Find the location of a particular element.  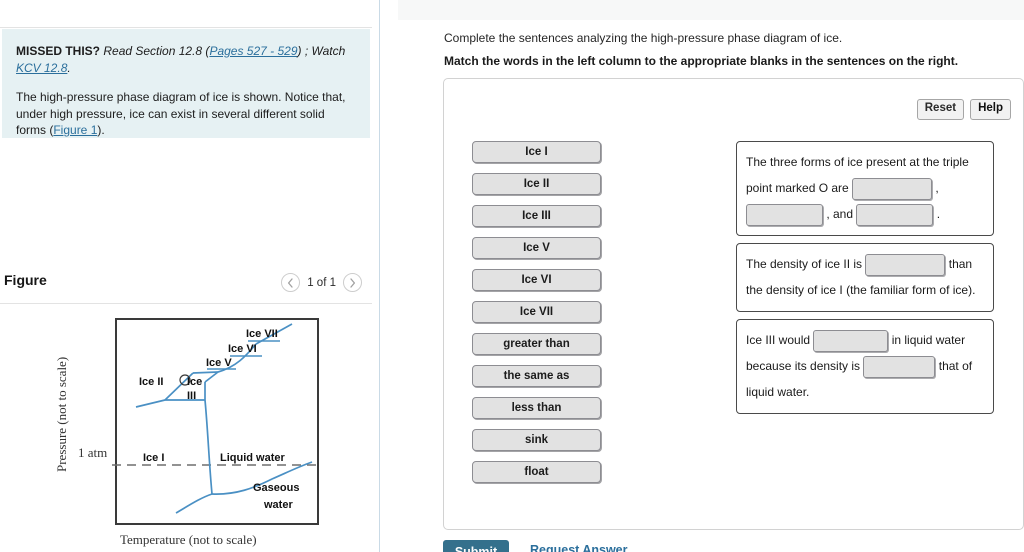

sentence-1-text-2: point marked O are is located at coordinates (797, 188).